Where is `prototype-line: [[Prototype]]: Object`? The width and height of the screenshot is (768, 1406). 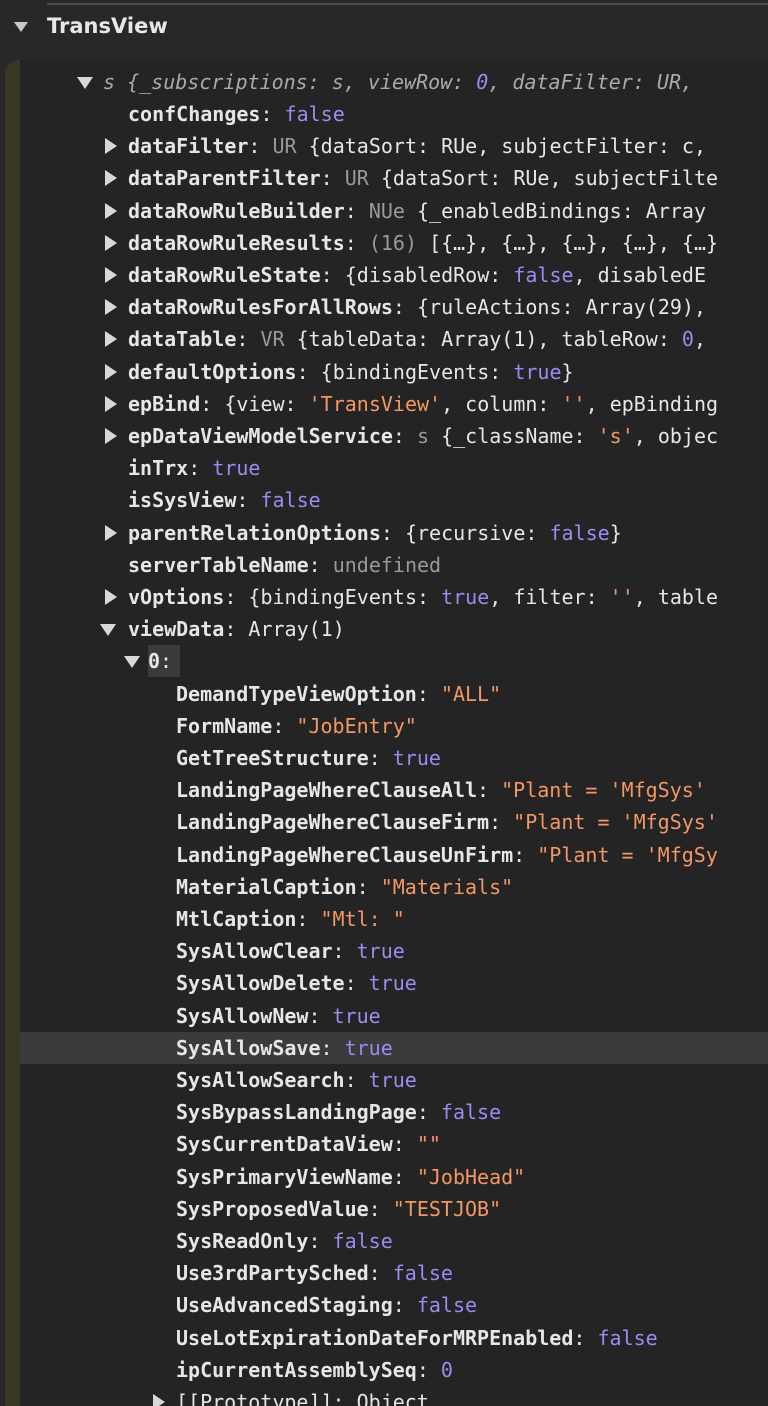
prototype-line: [[Prototype]]: Object is located at coordinates (302, 1396).